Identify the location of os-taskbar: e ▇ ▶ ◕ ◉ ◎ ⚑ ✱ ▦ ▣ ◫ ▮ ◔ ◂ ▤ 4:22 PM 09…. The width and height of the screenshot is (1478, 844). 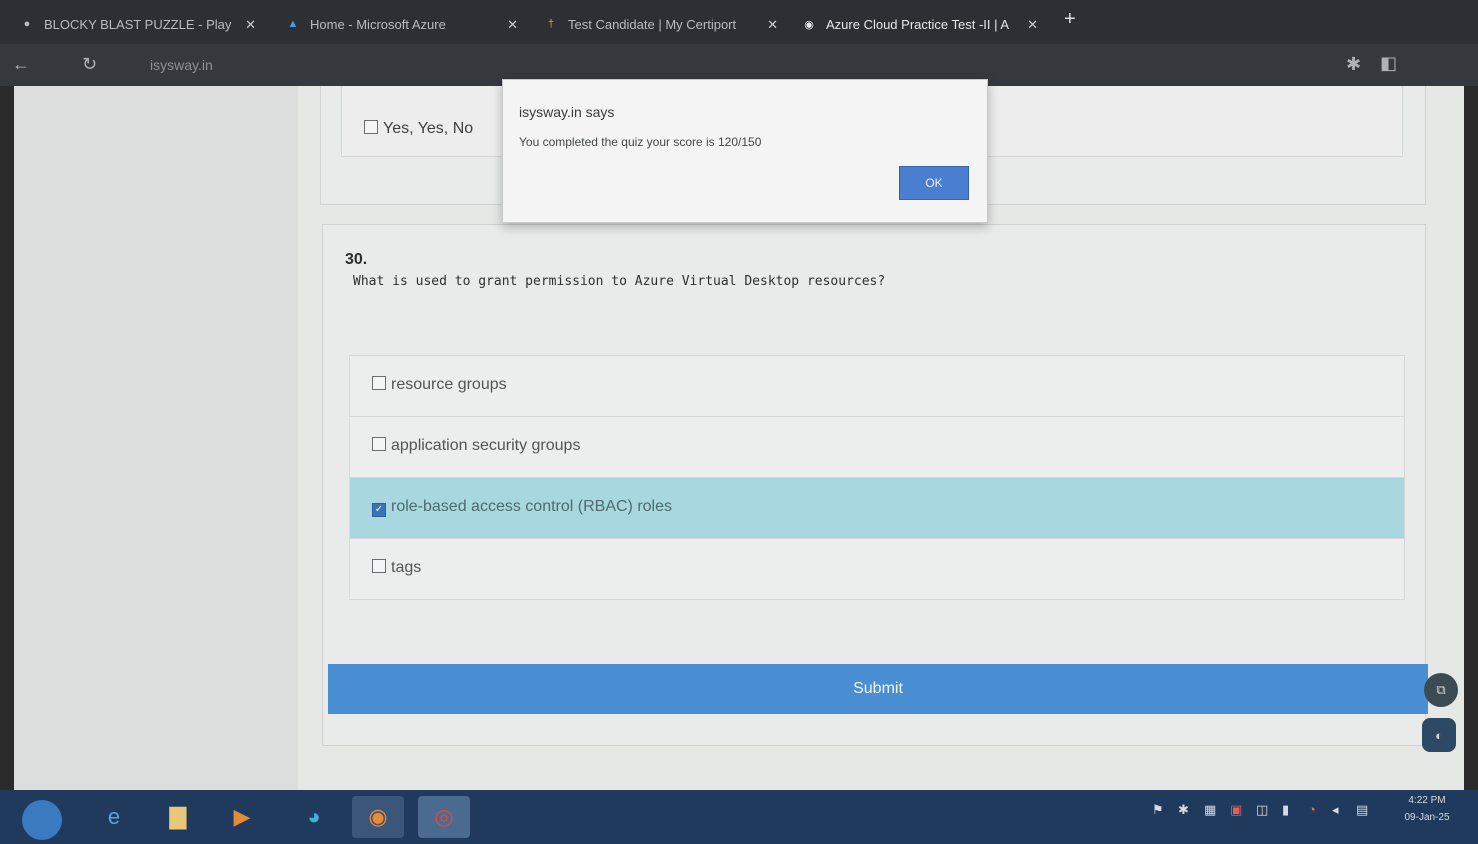
(739, 817).